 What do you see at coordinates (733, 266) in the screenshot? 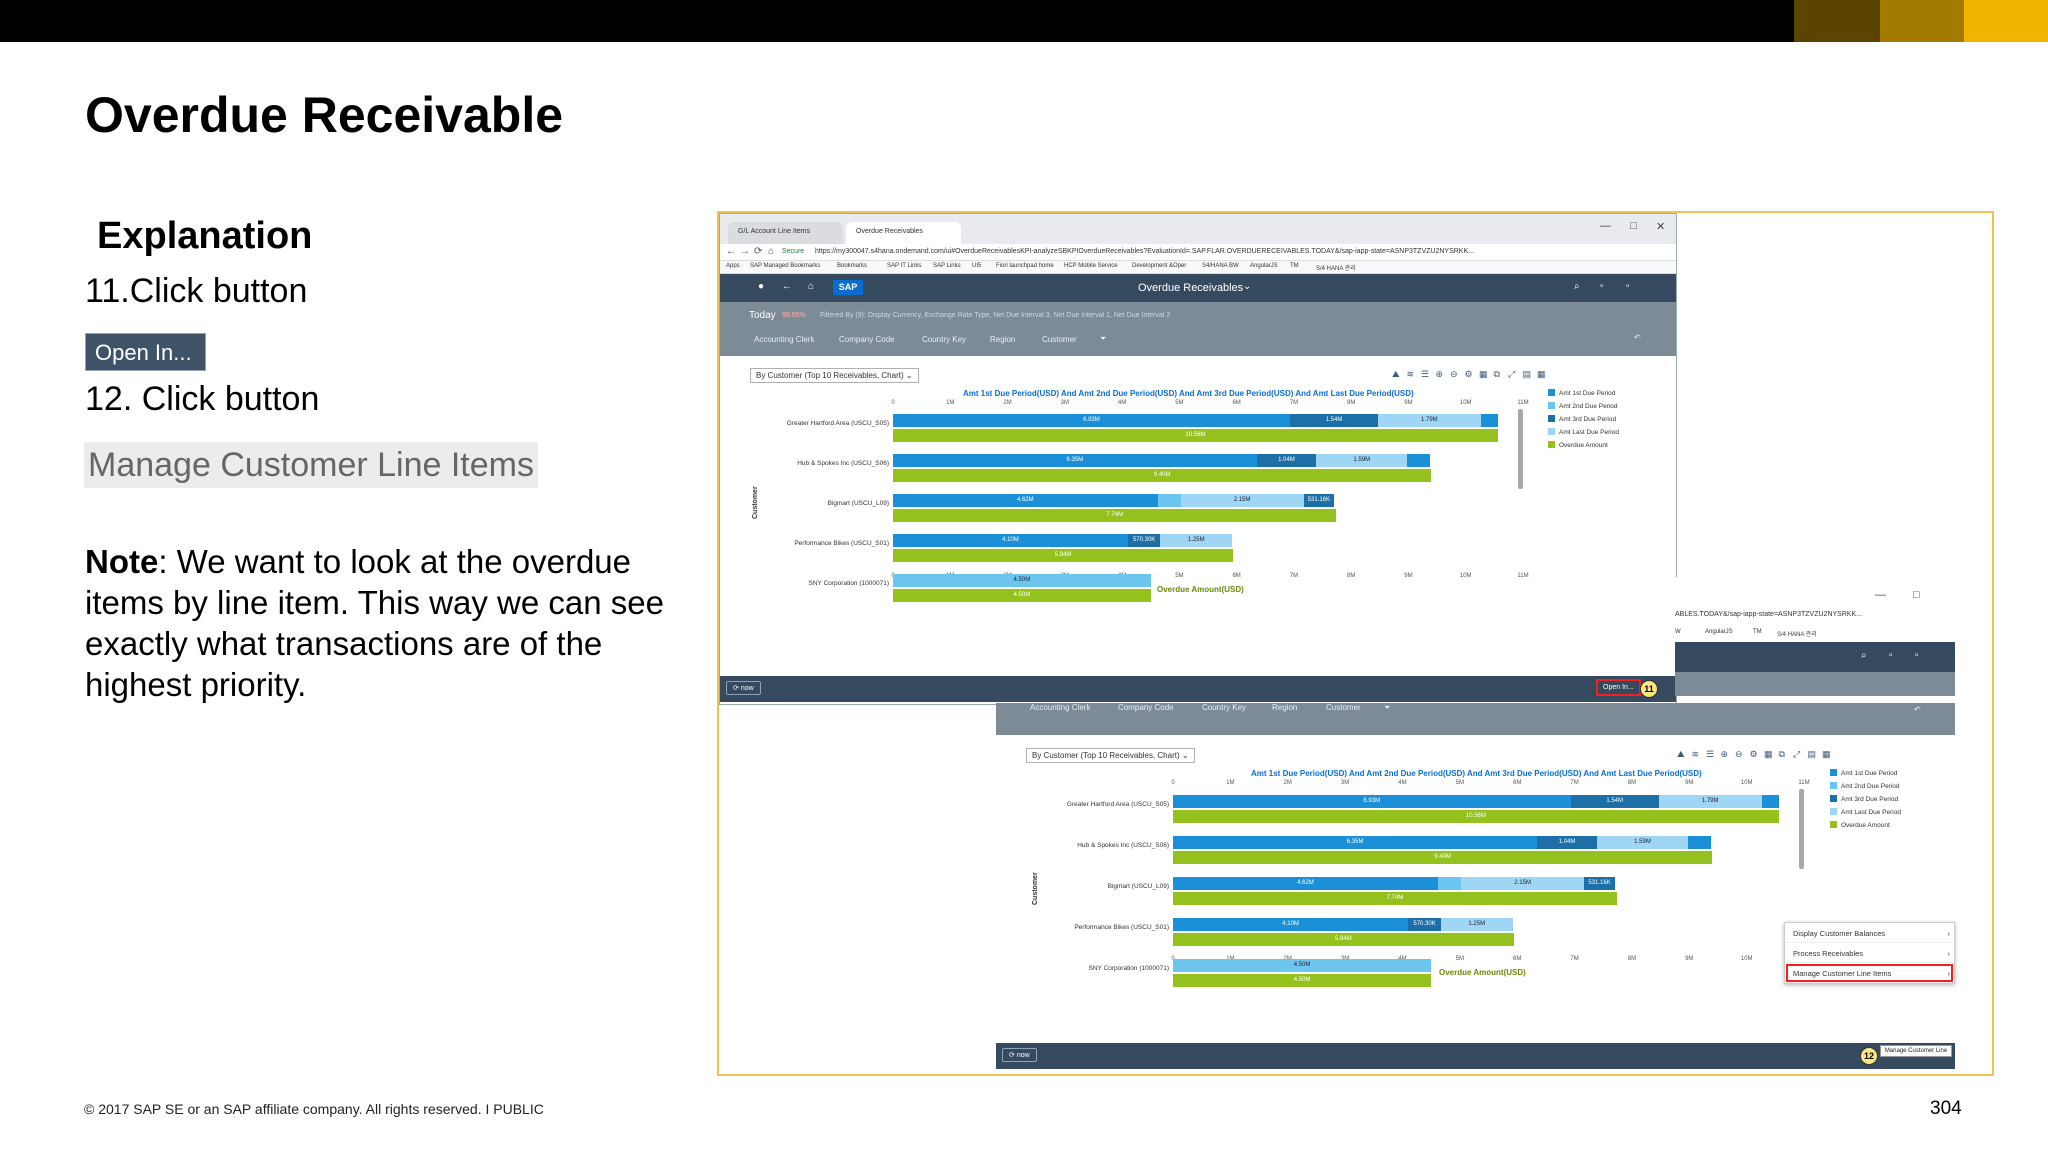
I see `bookmark-item: Apps` at bounding box center [733, 266].